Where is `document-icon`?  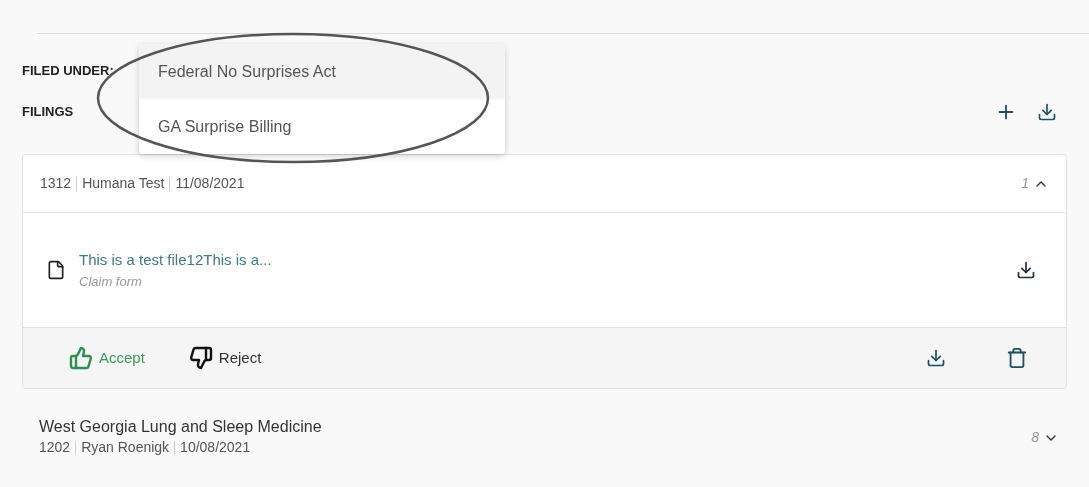
document-icon is located at coordinates (56, 270).